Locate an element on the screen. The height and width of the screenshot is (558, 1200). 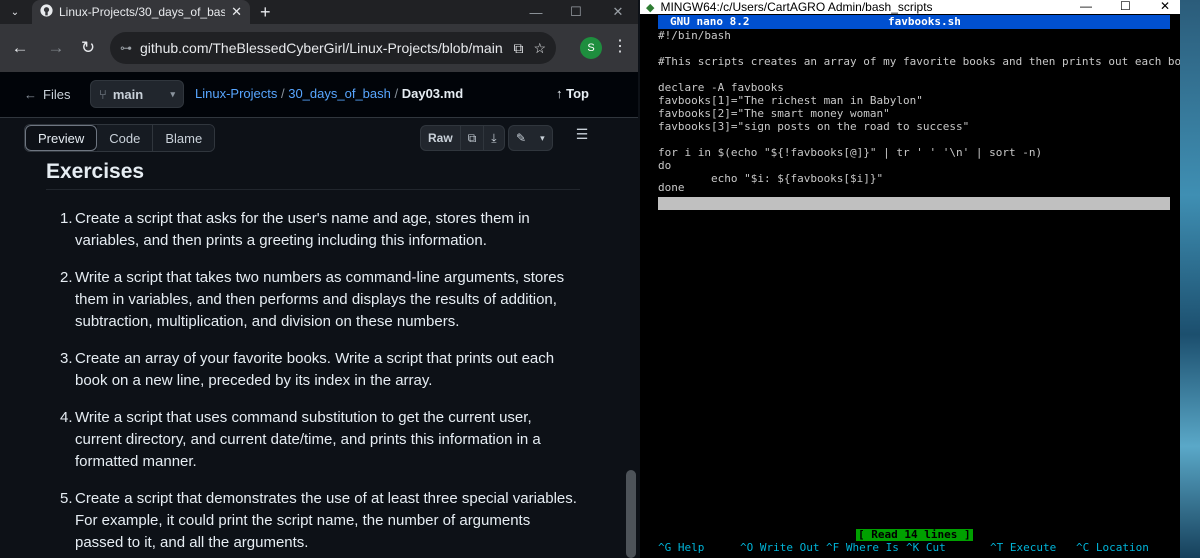
shortcut-location: ^C Location is located at coordinates (1112, 547).